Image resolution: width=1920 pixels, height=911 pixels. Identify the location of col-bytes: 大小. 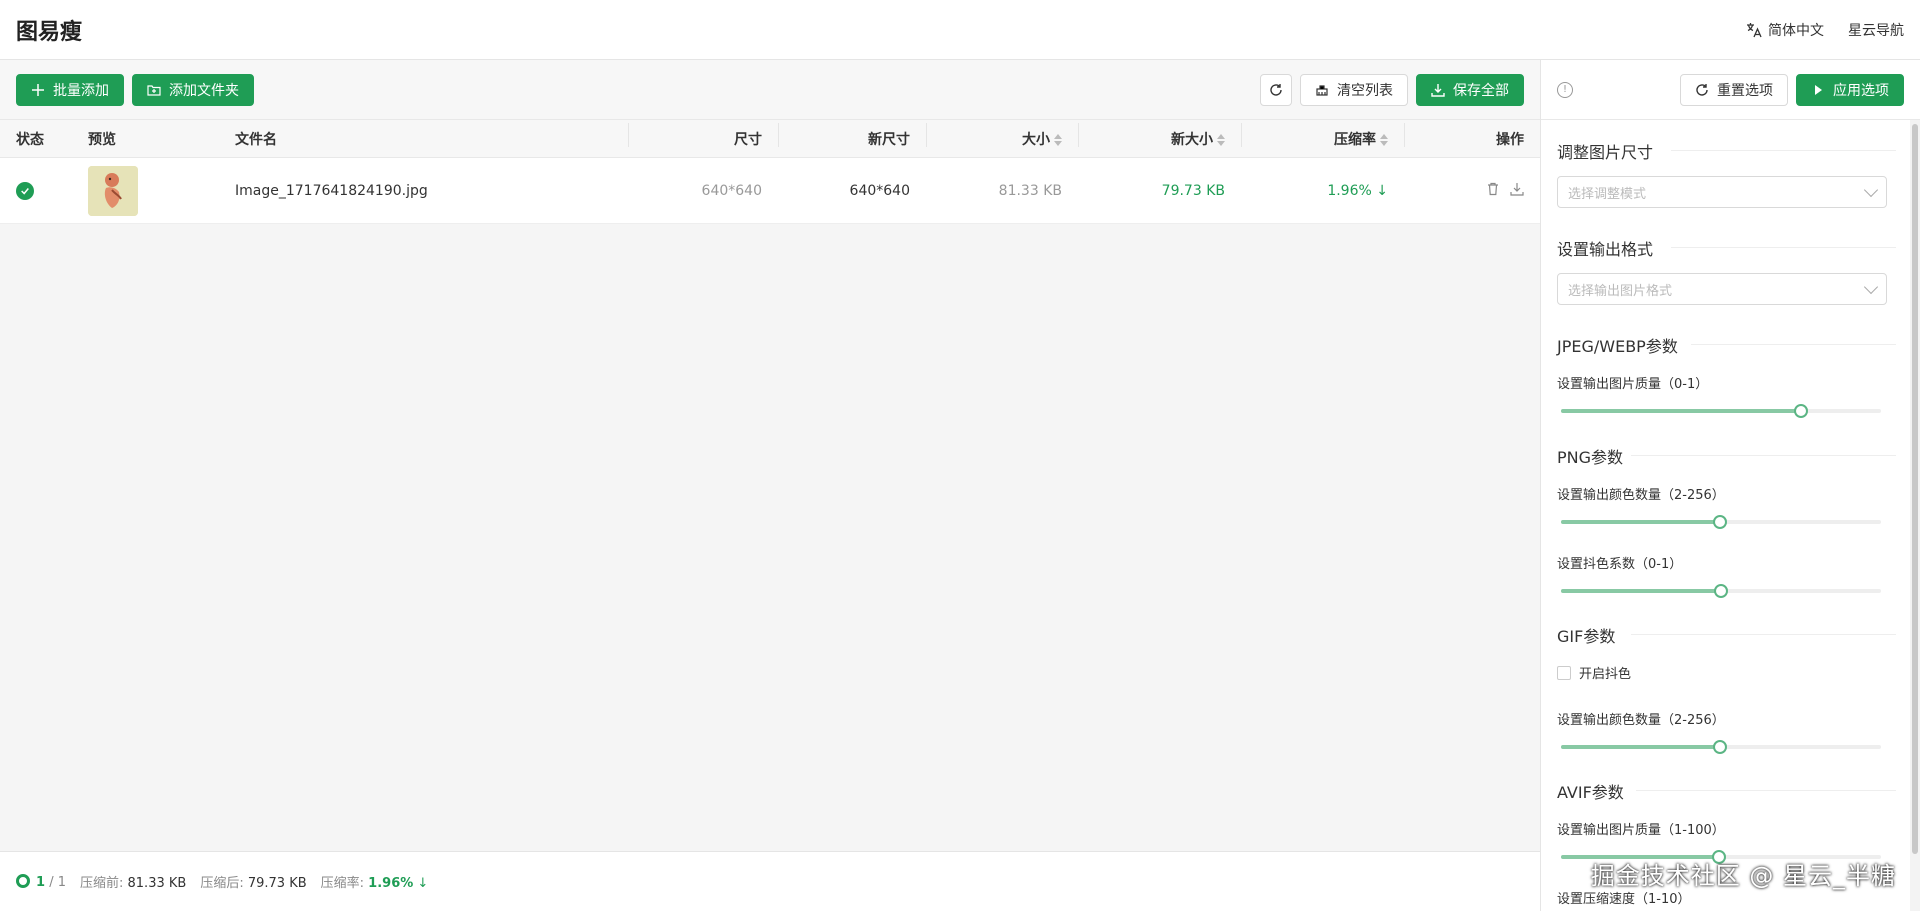
(1002, 135).